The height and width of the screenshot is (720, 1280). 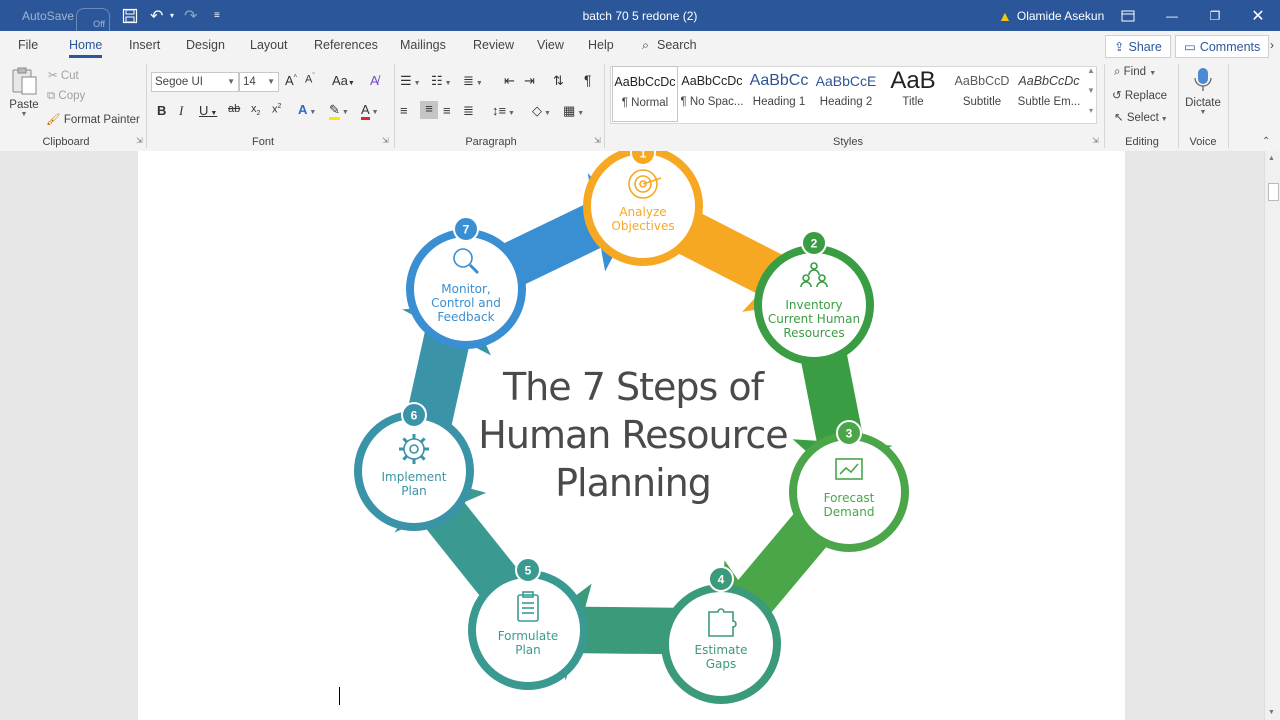 I want to click on dictate-button: Dictate ▼, so click(x=1203, y=91).